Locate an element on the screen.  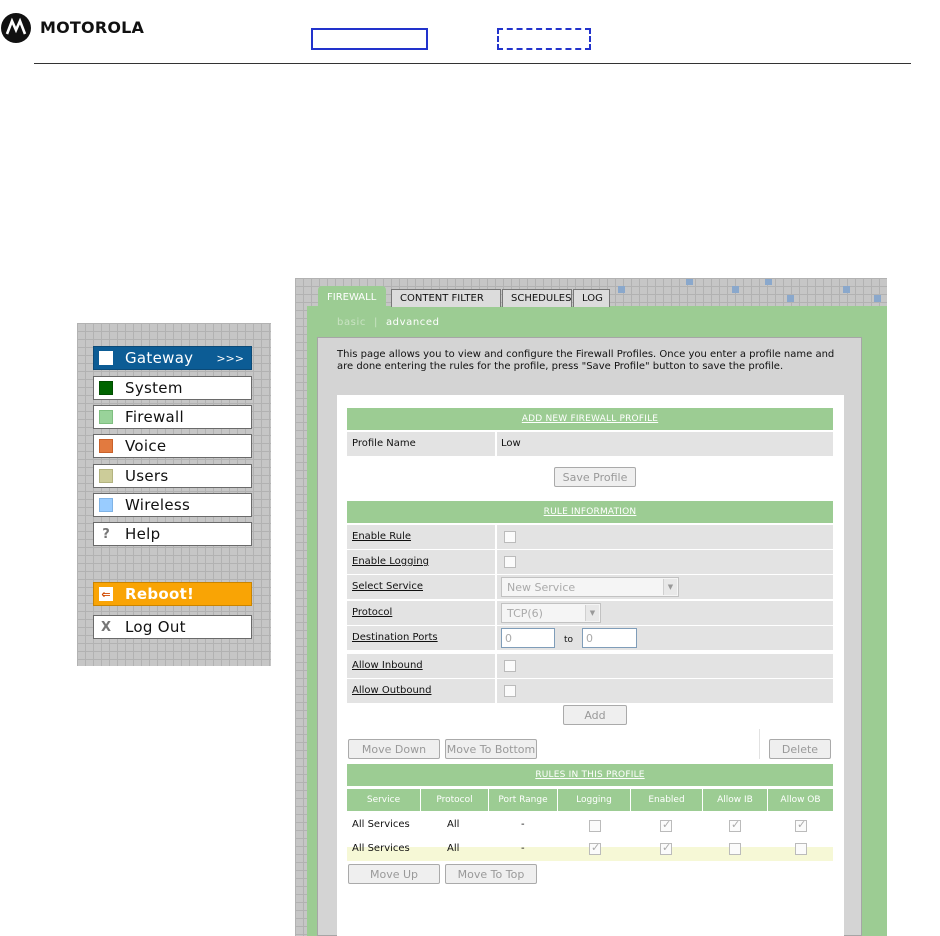
system-square-icon is located at coordinates (106, 388).